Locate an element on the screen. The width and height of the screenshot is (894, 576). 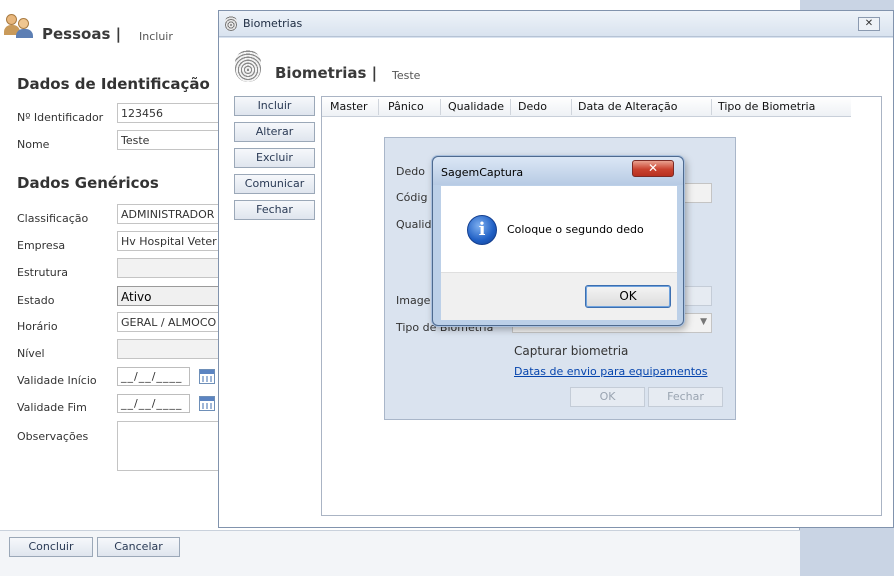
dialog-footer: OK is located at coordinates (559, 296).